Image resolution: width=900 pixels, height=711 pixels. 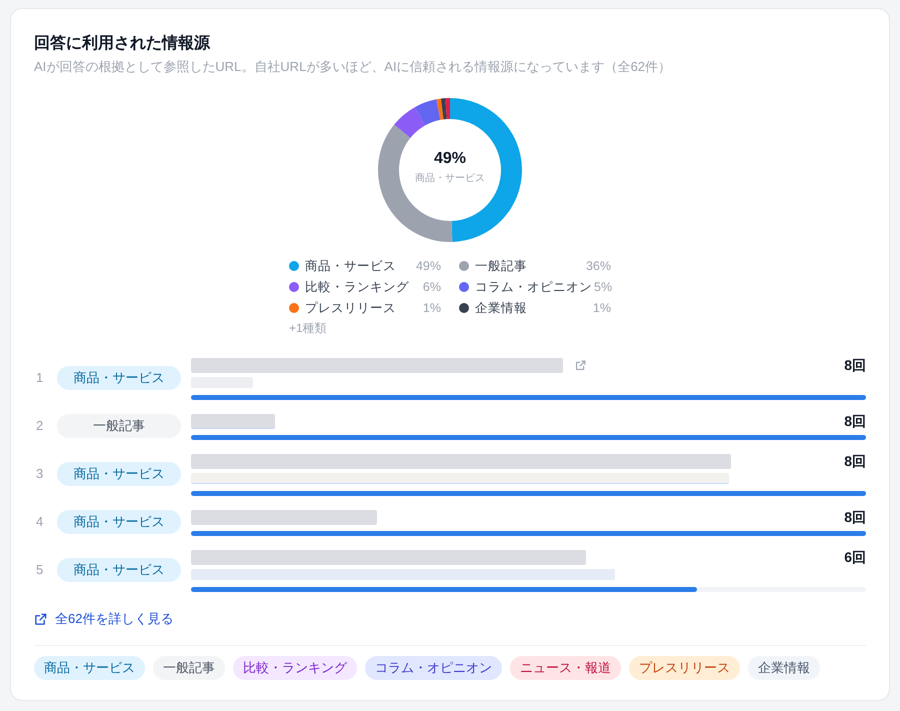 What do you see at coordinates (119, 426) in the screenshot?
I see `category-badge: 一般記事` at bounding box center [119, 426].